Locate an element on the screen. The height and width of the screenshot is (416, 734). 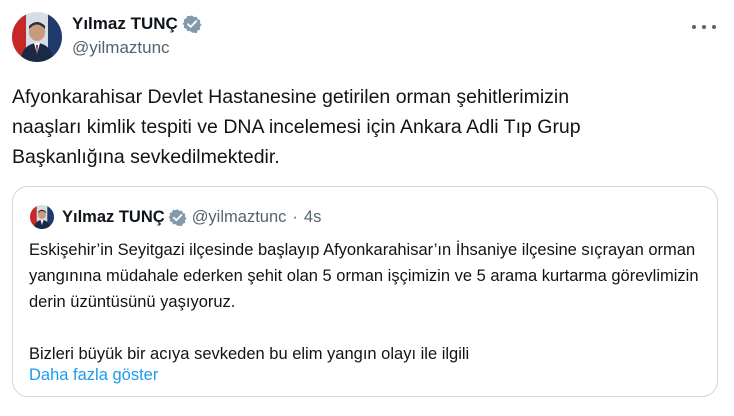
quoted-tweet-header: Yılmaz TUNÇ @yilmaztunc · 4s is located at coordinates (175, 217).